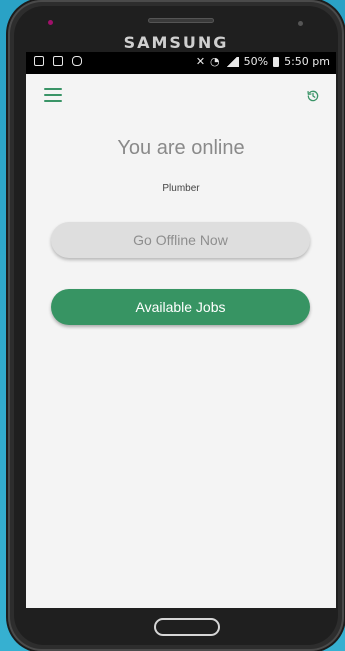 This screenshot has height=651, width=345. What do you see at coordinates (187, 627) in the screenshot?
I see `home-button` at bounding box center [187, 627].